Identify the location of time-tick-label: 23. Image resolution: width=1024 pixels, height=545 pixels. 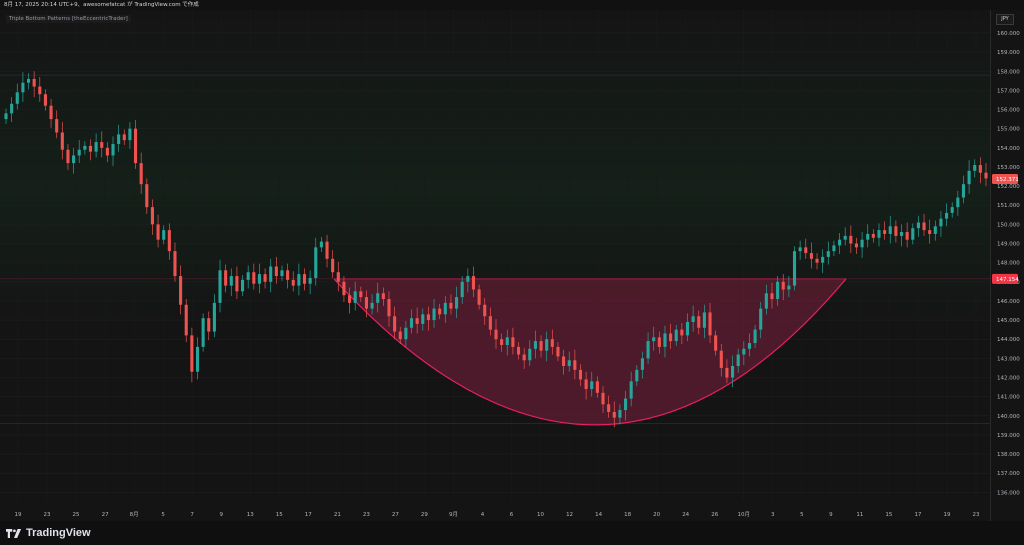
(47, 515).